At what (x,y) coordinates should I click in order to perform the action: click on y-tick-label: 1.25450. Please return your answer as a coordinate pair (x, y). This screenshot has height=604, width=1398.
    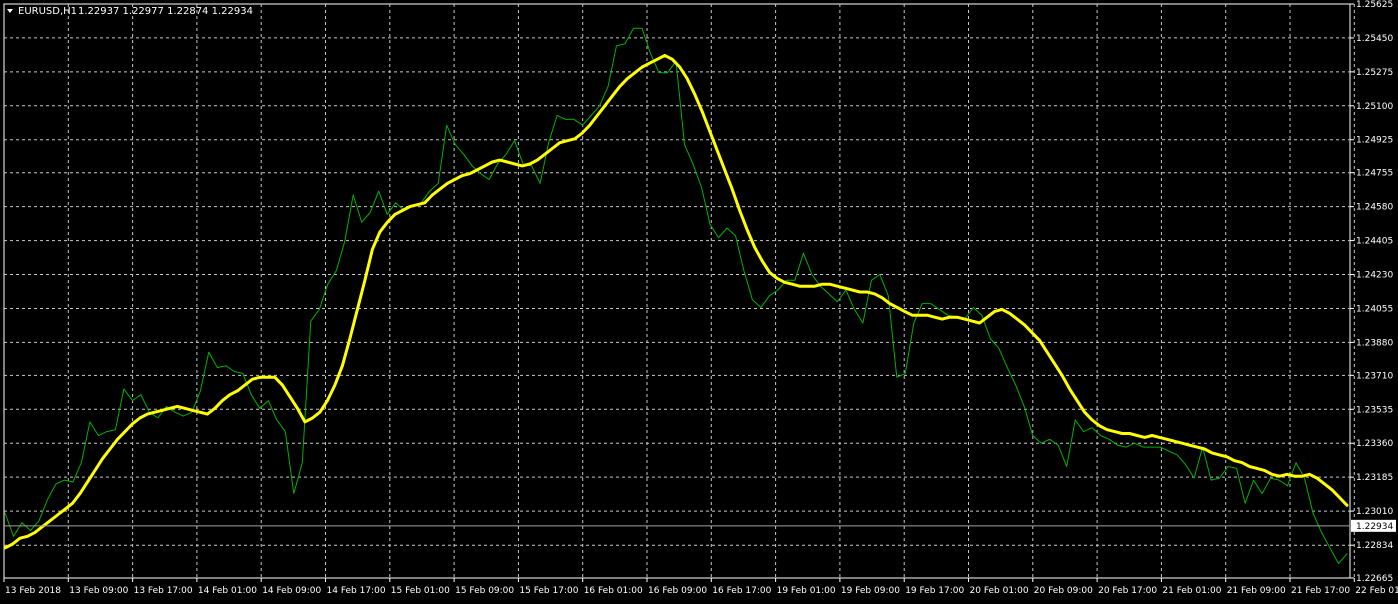
    Looking at the image, I should click on (1374, 39).